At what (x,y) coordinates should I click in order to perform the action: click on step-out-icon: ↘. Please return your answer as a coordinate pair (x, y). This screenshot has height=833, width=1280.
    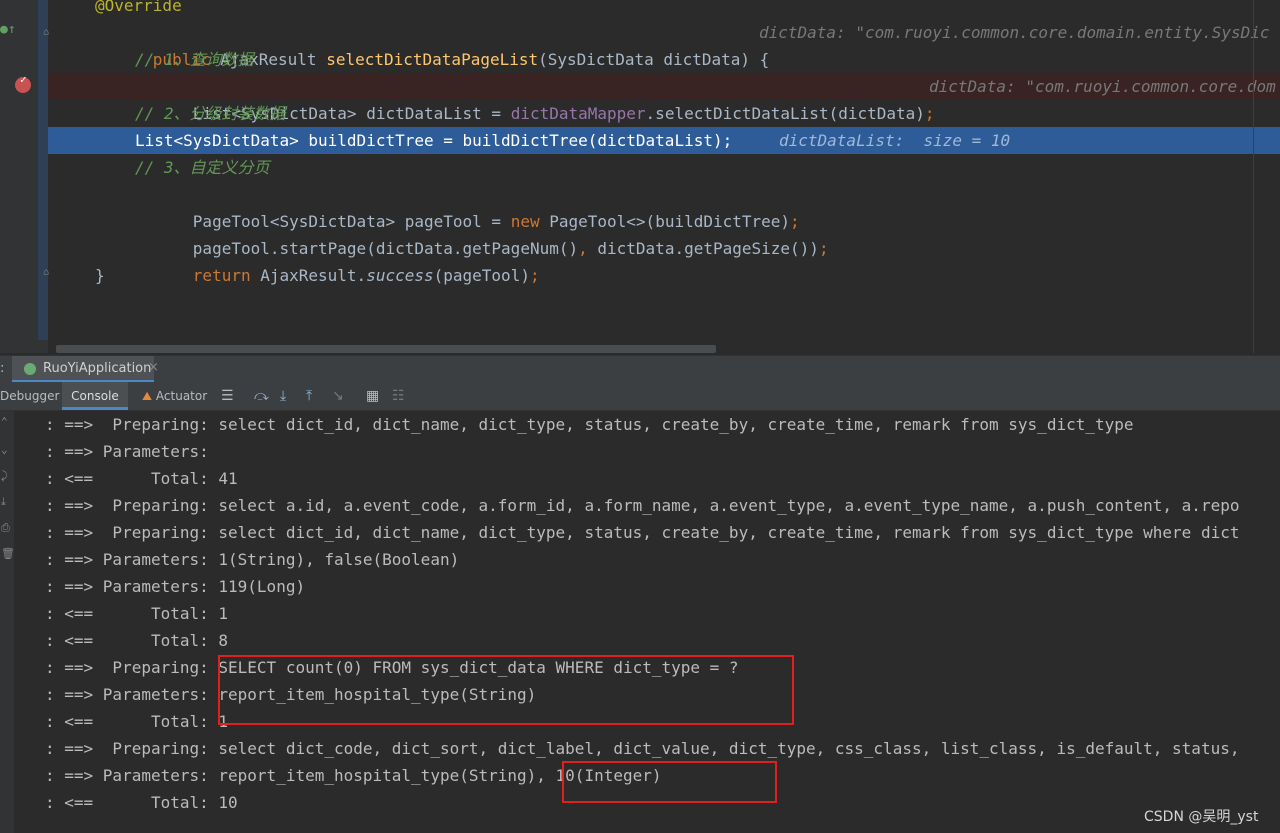
    Looking at the image, I should click on (338, 396).